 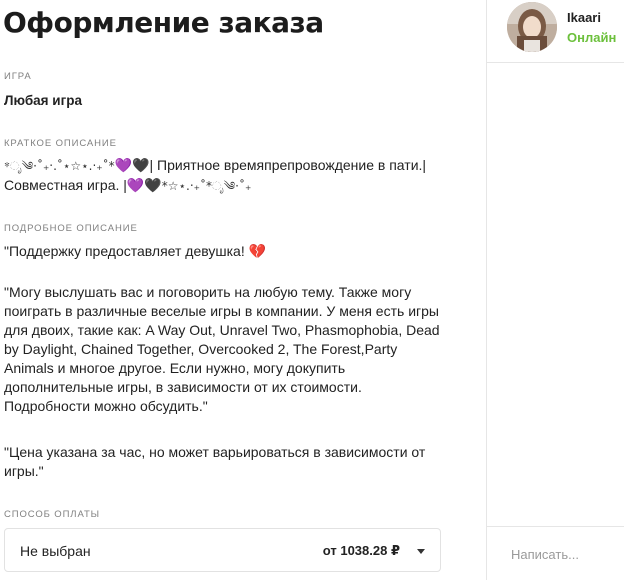 What do you see at coordinates (257, 251) in the screenshot?
I see `broken-heart-icon: 💔` at bounding box center [257, 251].